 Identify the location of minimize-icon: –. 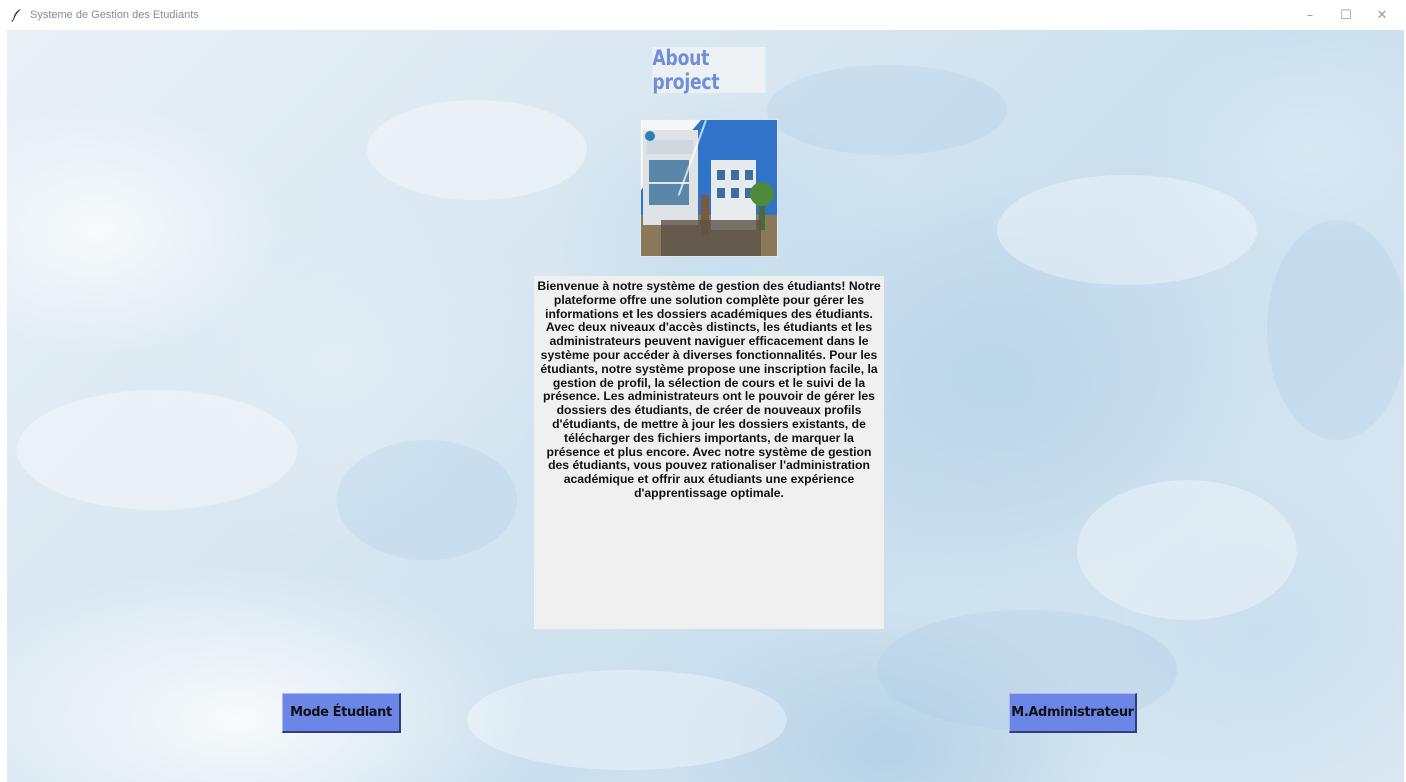
(1310, 15).